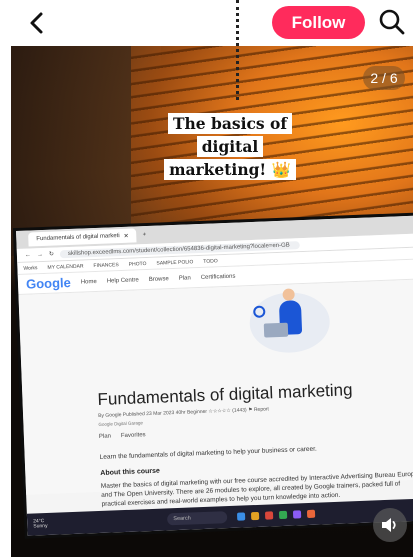  I want to click on course-title: Fundamentals of digital marketing, so click(225, 394).